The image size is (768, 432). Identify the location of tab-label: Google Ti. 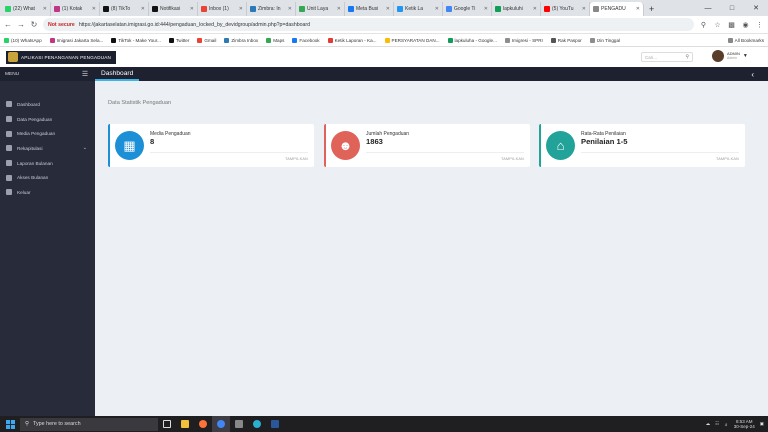
(465, 9).